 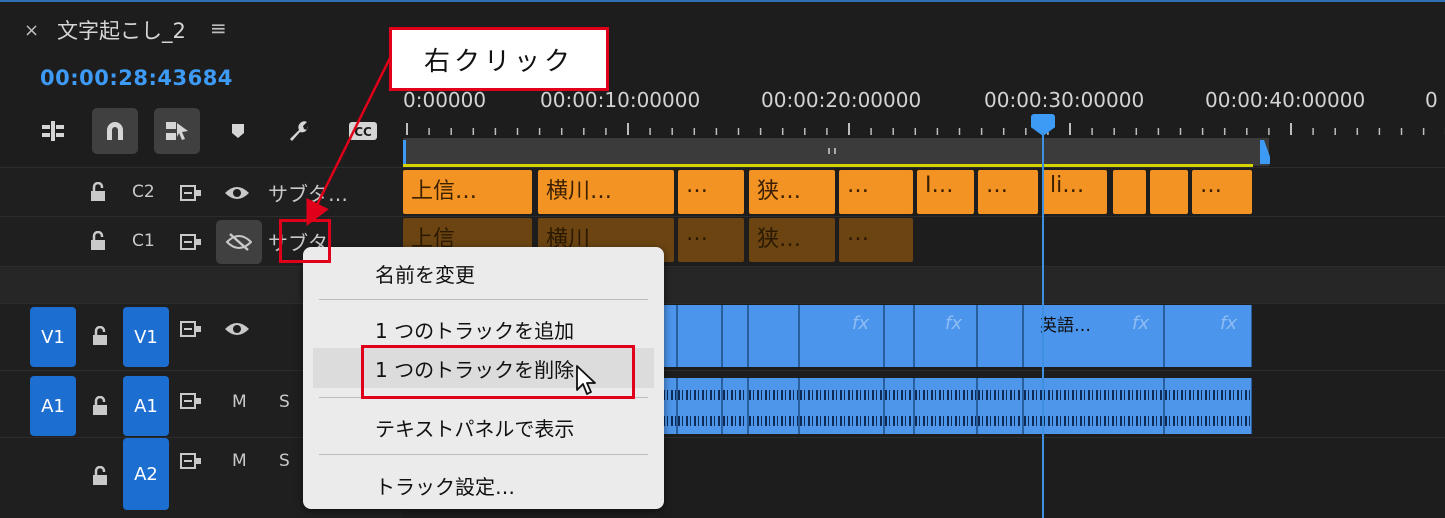 I want to click on highlight-track-name, so click(x=305, y=241).